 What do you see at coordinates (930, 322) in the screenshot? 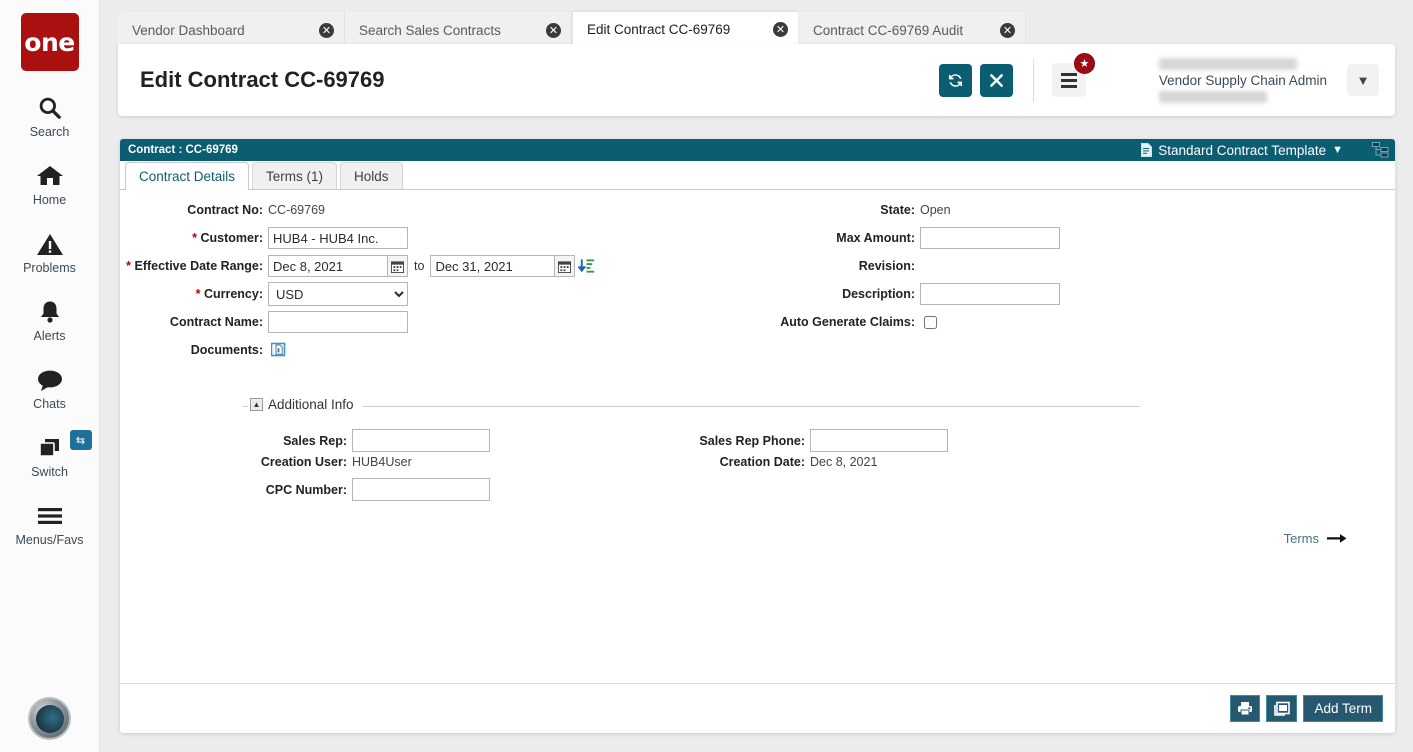
I see `auto-generate-claims-checkbox` at bounding box center [930, 322].